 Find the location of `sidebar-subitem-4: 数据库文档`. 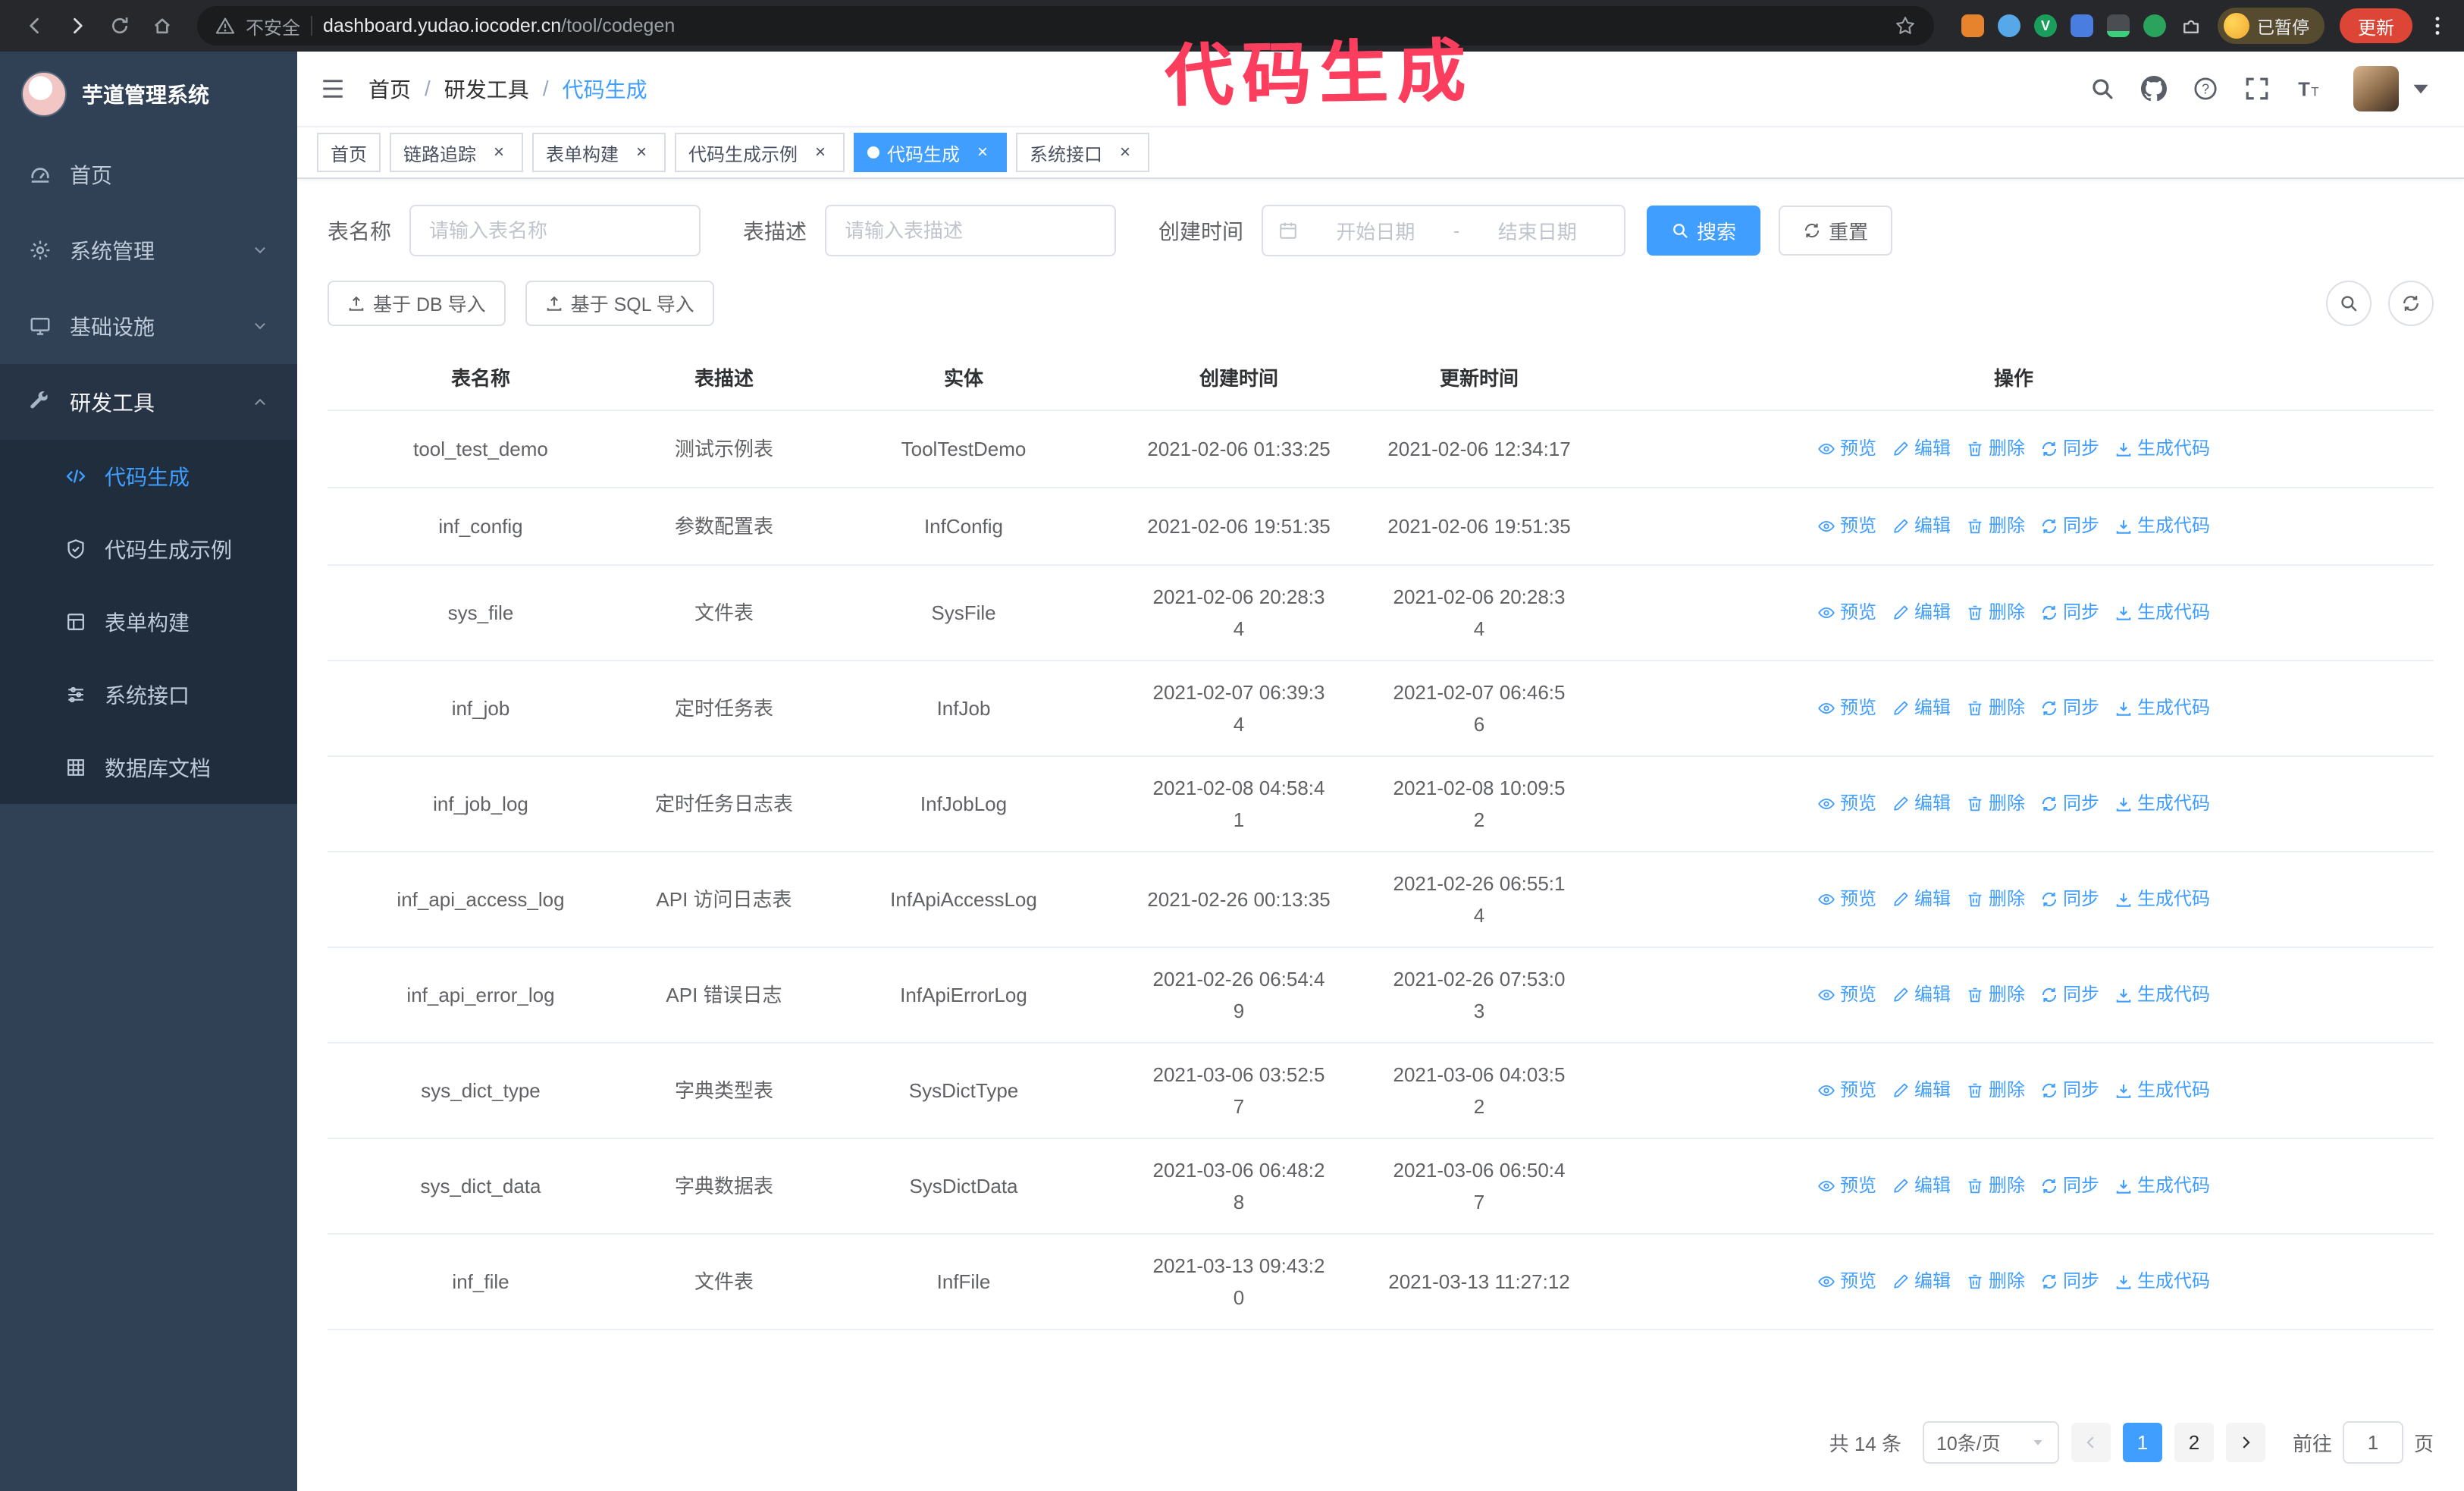

sidebar-subitem-4: 数据库文档 is located at coordinates (148, 767).